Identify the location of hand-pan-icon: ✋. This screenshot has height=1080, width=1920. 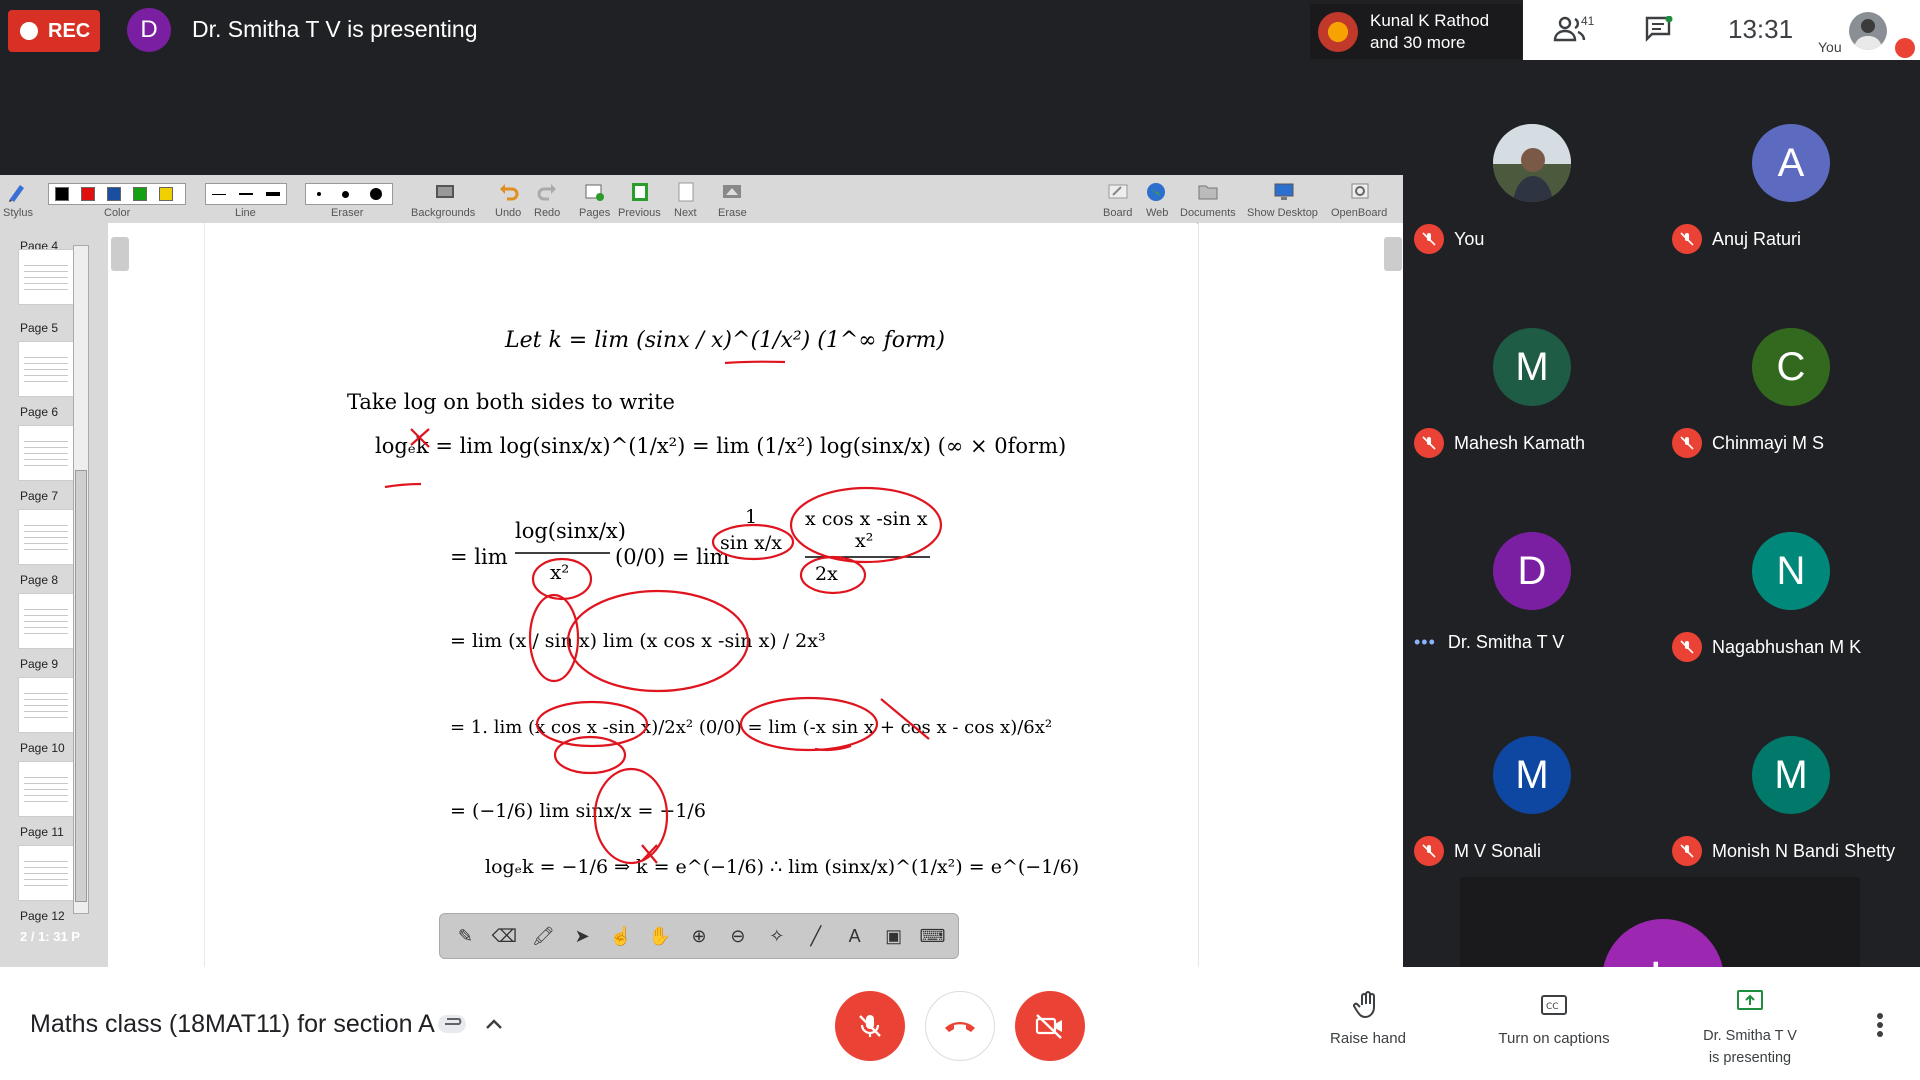
(660, 936).